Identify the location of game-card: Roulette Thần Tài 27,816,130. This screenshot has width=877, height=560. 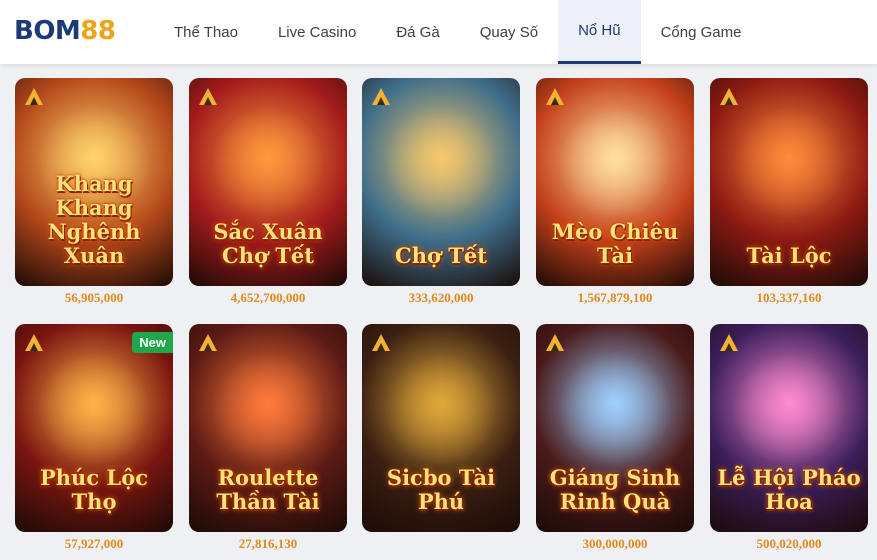
(268, 438).